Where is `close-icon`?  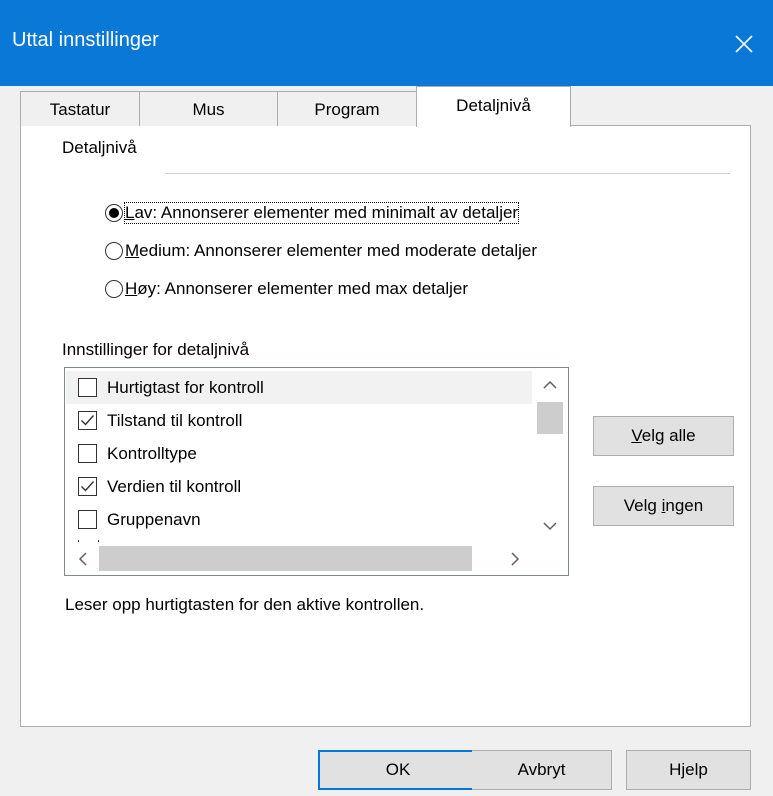 close-icon is located at coordinates (744, 44).